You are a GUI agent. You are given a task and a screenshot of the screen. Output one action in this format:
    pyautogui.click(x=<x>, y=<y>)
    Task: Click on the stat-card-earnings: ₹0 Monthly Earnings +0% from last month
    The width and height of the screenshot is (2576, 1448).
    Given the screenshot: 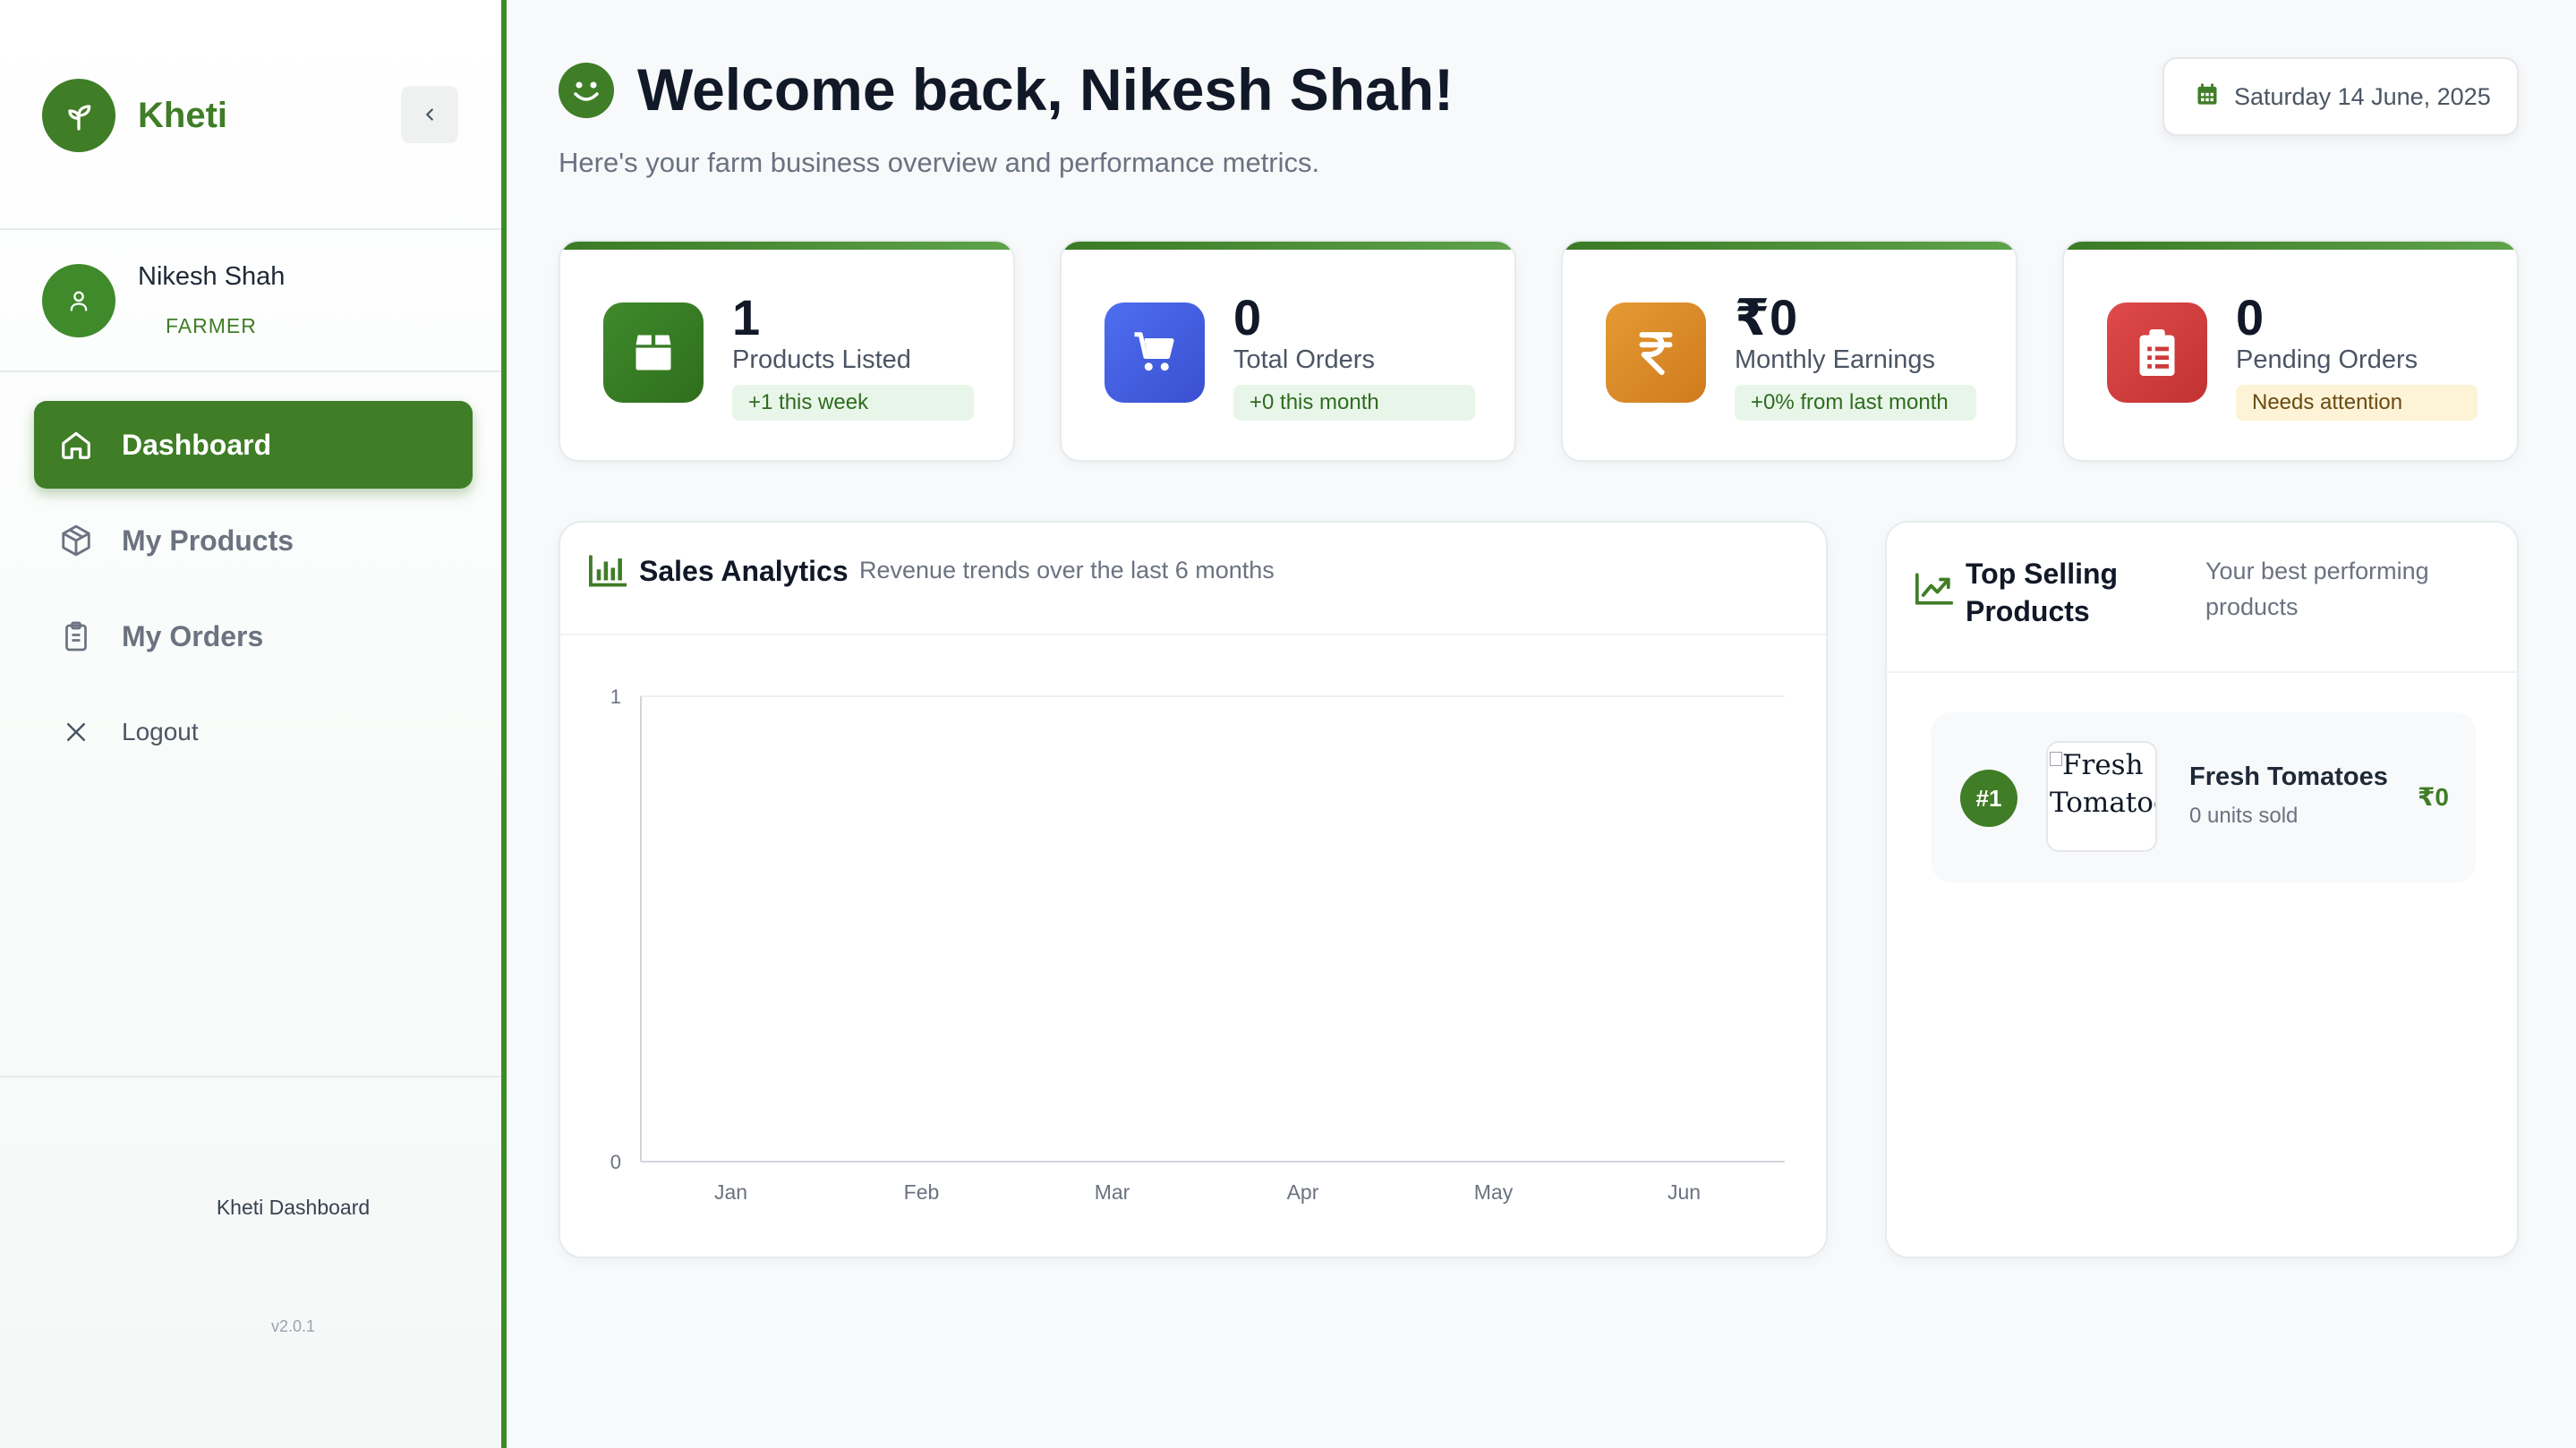 What is the action you would take?
    pyautogui.click(x=1789, y=351)
    